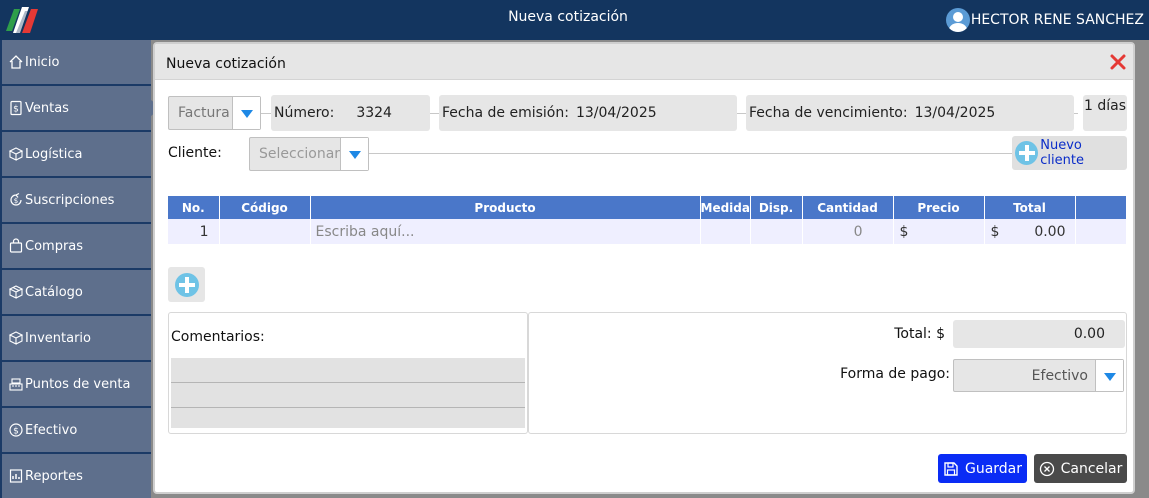  I want to click on sidebar-item-label: Puntos de venta, so click(78, 384).